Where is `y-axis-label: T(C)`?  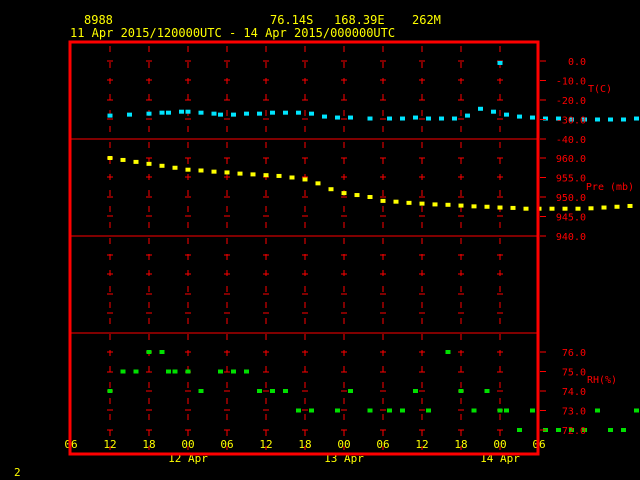 y-axis-label: T(C) is located at coordinates (600, 89).